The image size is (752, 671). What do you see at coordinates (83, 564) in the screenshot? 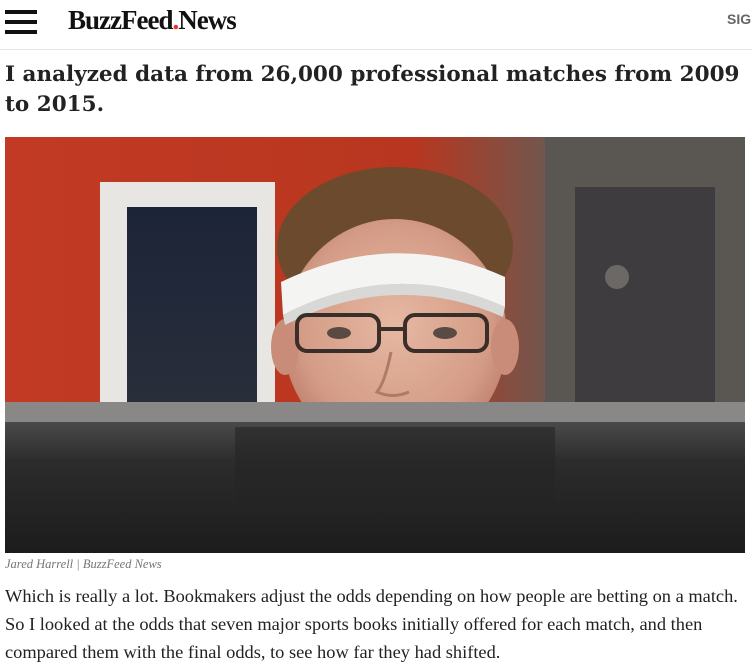
I see `photo-credit: Jared Harrell | BuzzFeed News` at bounding box center [83, 564].